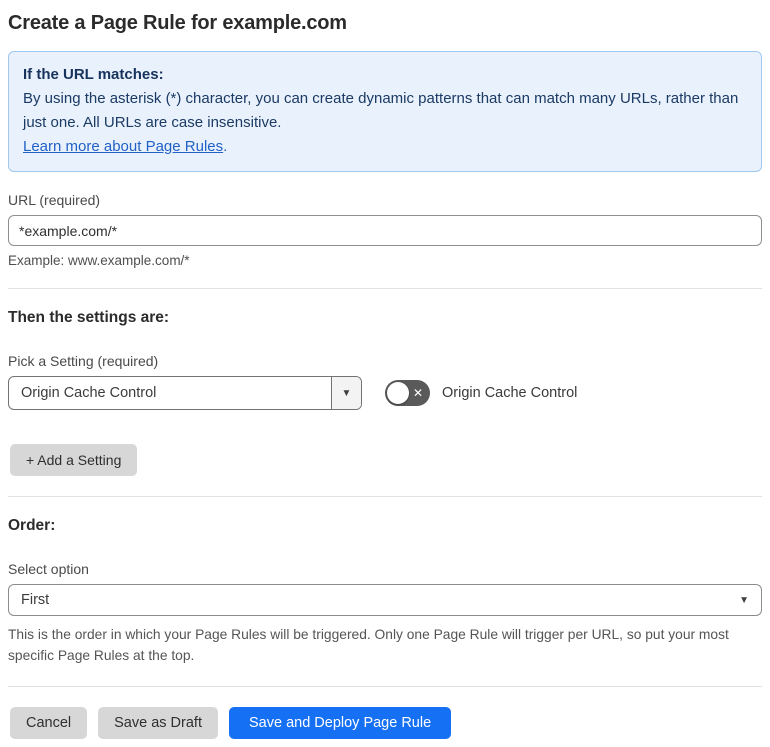 The height and width of the screenshot is (747, 770). What do you see at coordinates (510, 393) in the screenshot?
I see `toggle-label: Origin Cache Control` at bounding box center [510, 393].